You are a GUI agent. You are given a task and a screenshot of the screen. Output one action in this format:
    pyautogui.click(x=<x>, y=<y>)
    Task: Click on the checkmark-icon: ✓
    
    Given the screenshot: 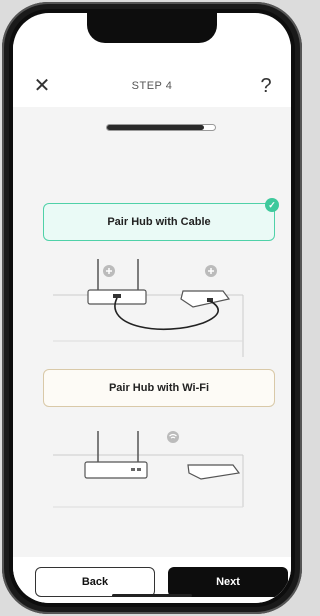 What is the action you would take?
    pyautogui.click(x=272, y=205)
    